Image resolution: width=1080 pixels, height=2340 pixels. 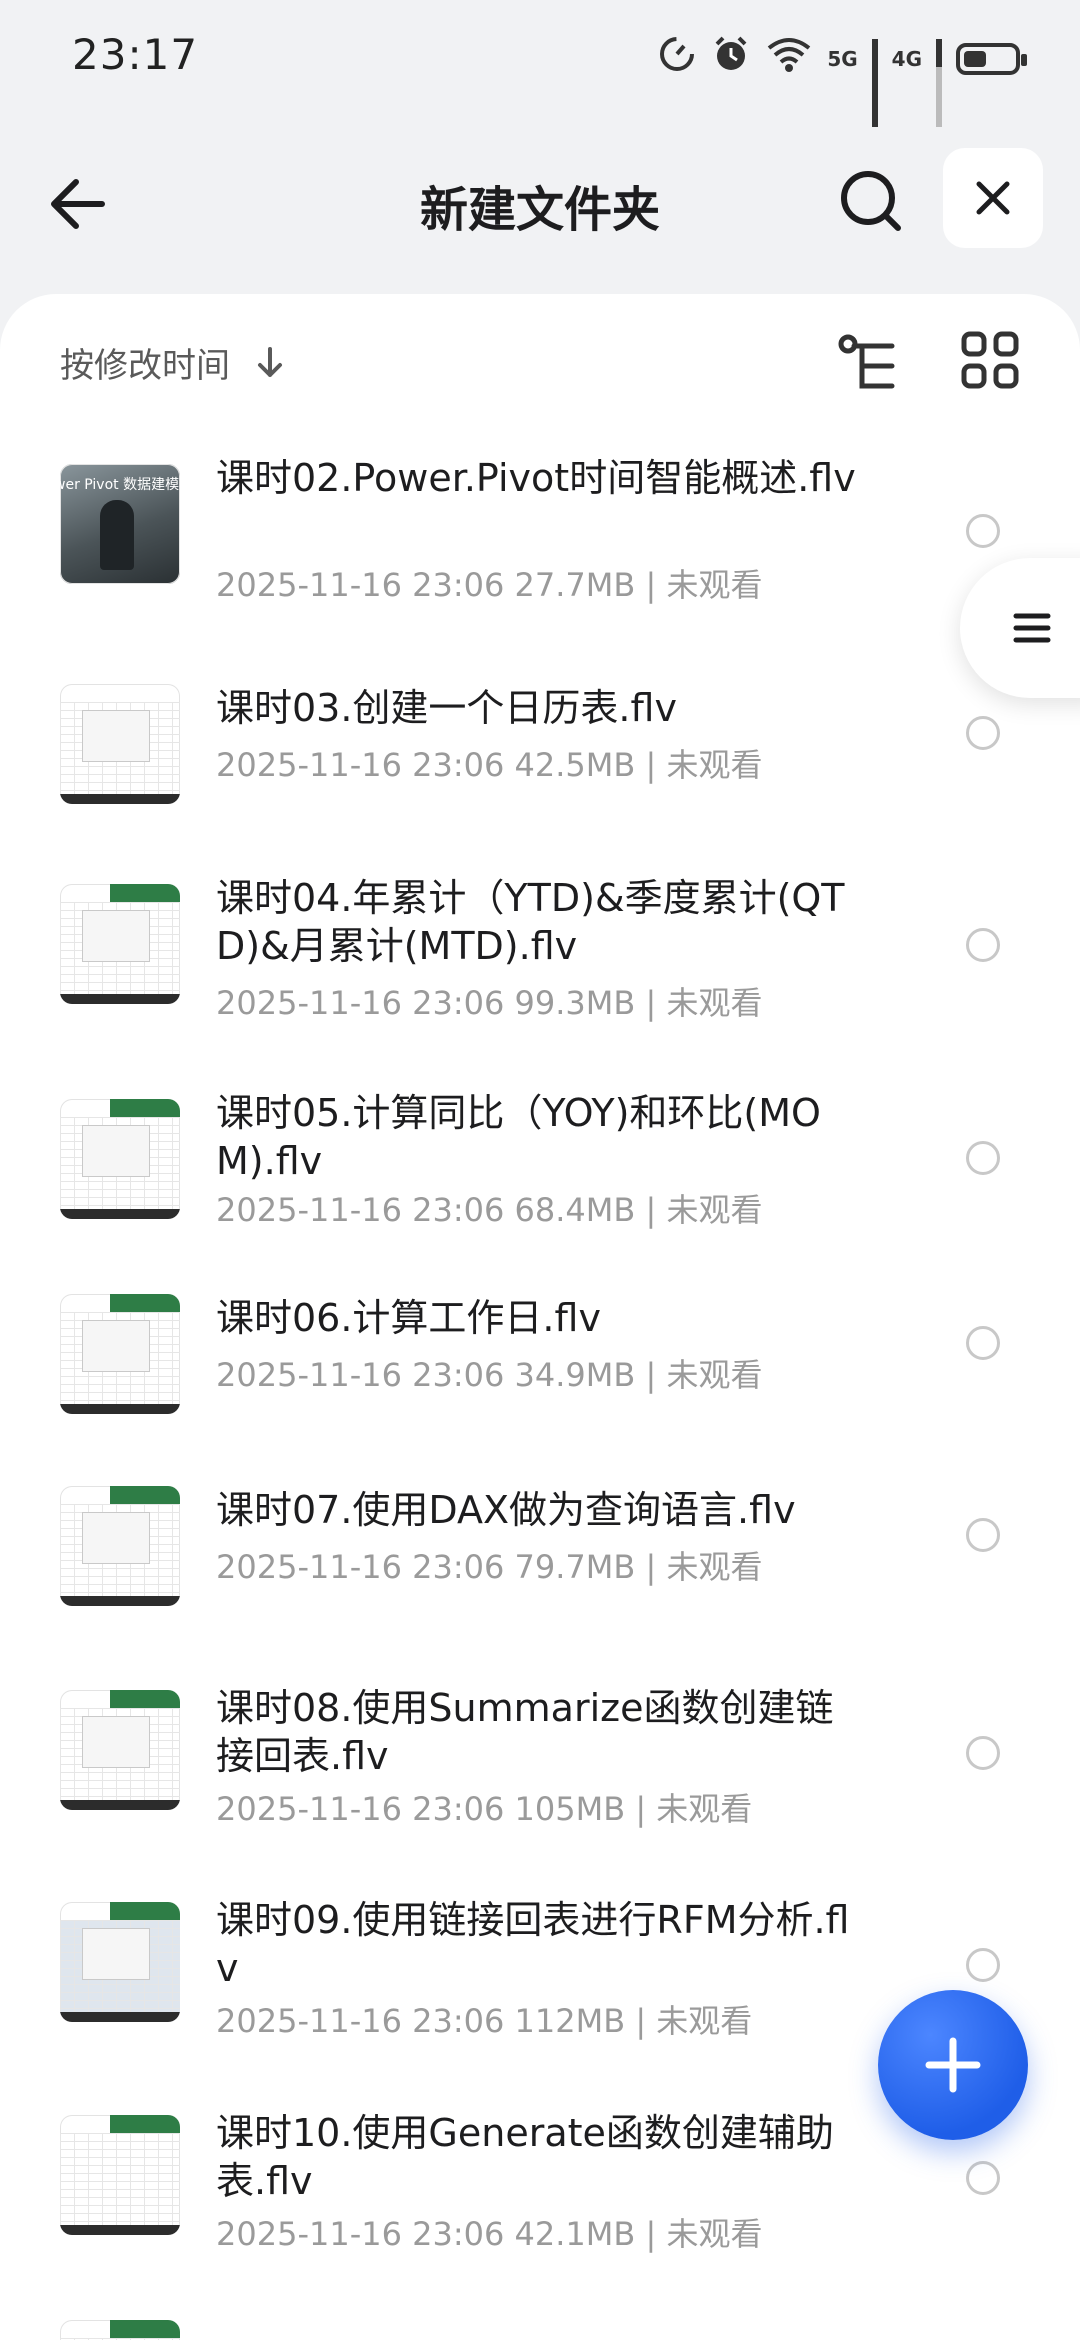 I want to click on file-name: 课时07.使用DAX做为查询语言.flv, so click(x=506, y=1510).